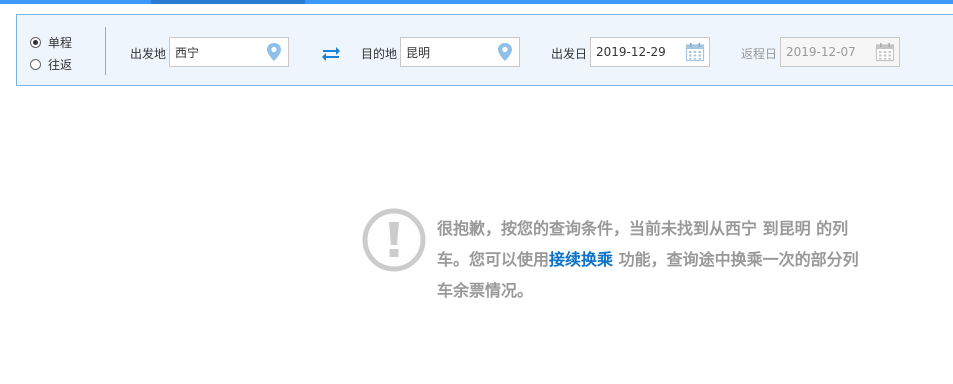 This screenshot has height=384, width=953. What do you see at coordinates (631, 52) in the screenshot?
I see `depart-date-value: 2019-12-29` at bounding box center [631, 52].